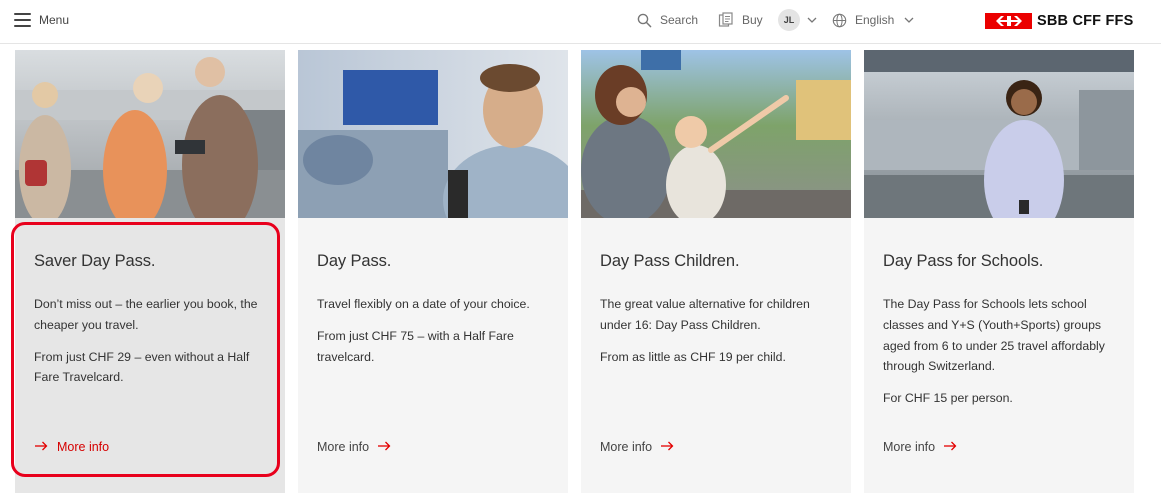  What do you see at coordinates (95, 261) in the screenshot?
I see `card-title: Saver Day Pass.` at bounding box center [95, 261].